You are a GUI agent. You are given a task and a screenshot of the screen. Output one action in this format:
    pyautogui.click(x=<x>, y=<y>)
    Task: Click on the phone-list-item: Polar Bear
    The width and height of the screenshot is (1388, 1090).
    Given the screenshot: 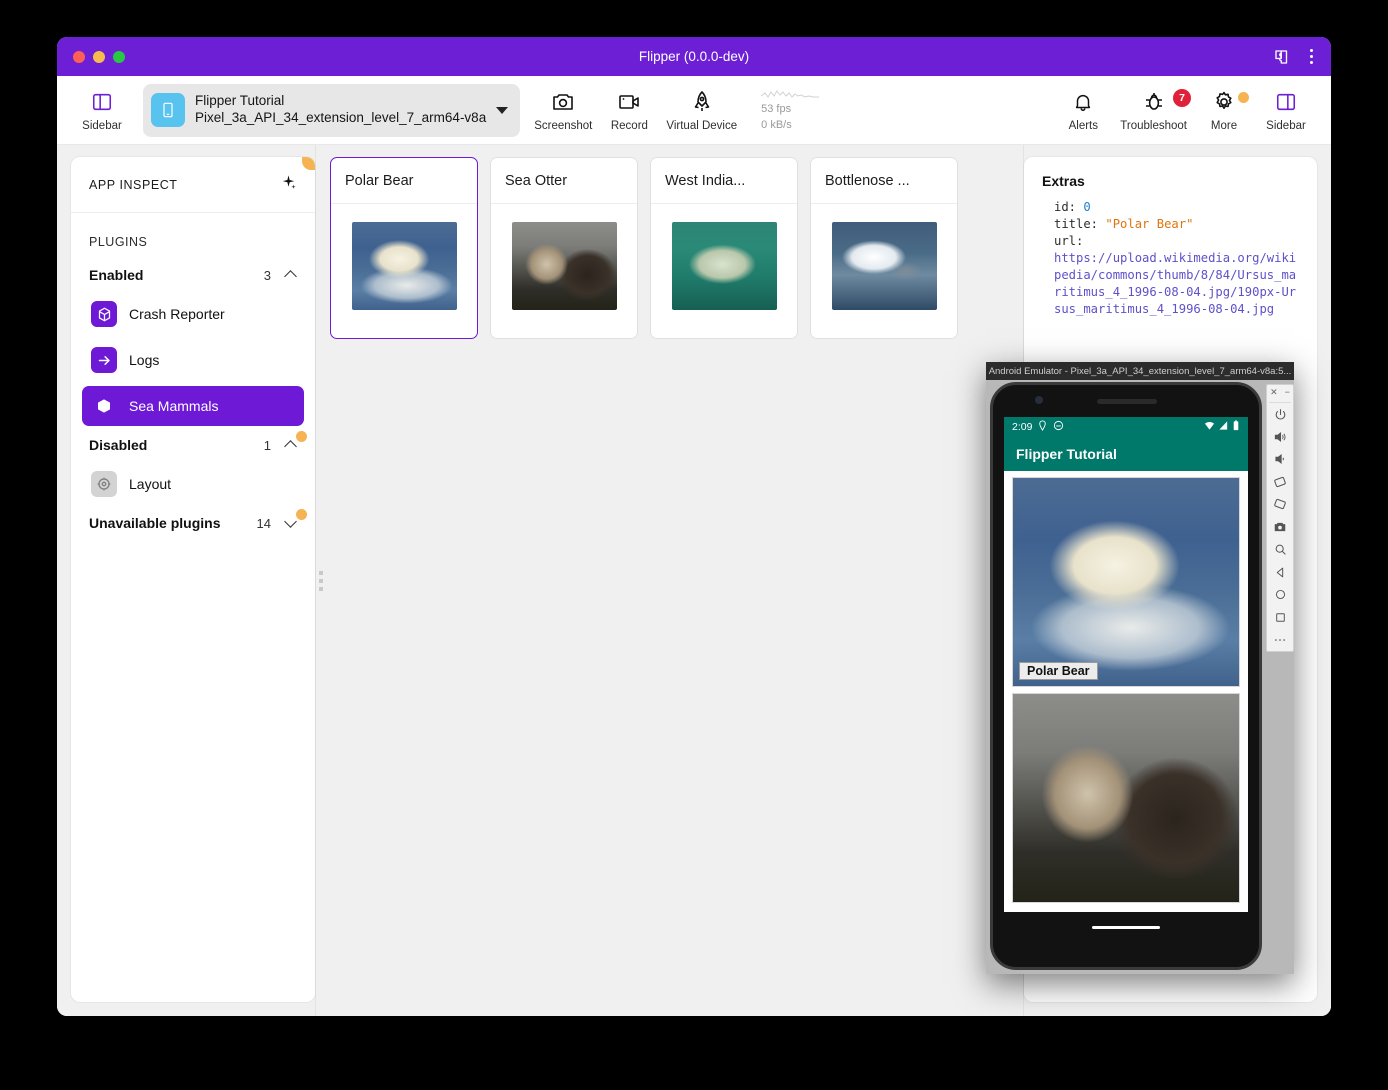 What is the action you would take?
    pyautogui.click(x=1126, y=582)
    